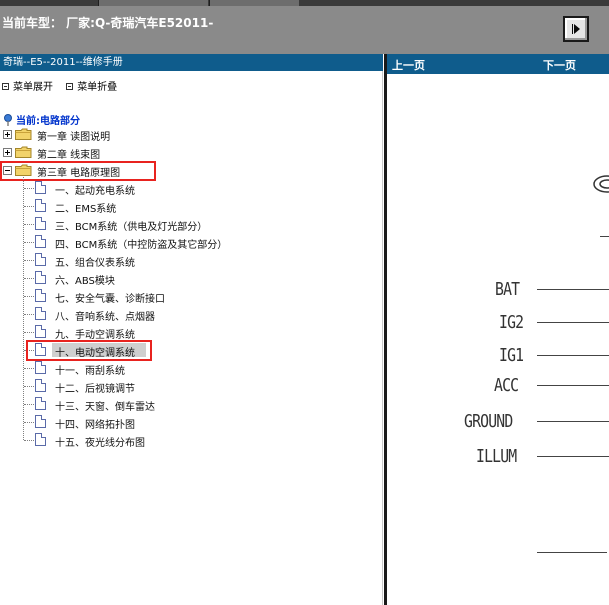 The width and height of the screenshot is (609, 605). Describe the element at coordinates (141, 245) in the screenshot. I see `tree-item-label: 四、BCM系统（中控防盗及其它部分）` at that location.